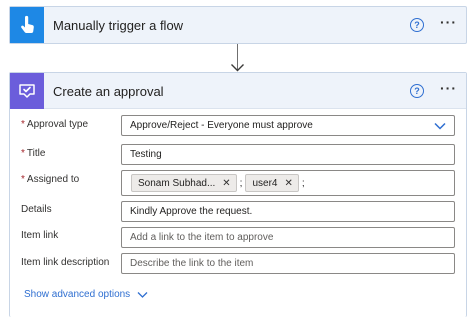 Image resolution: width=474 pixels, height=317 pixels. What do you see at coordinates (53, 179) in the screenshot?
I see `assigned-to-label-text: Assigned to` at bounding box center [53, 179].